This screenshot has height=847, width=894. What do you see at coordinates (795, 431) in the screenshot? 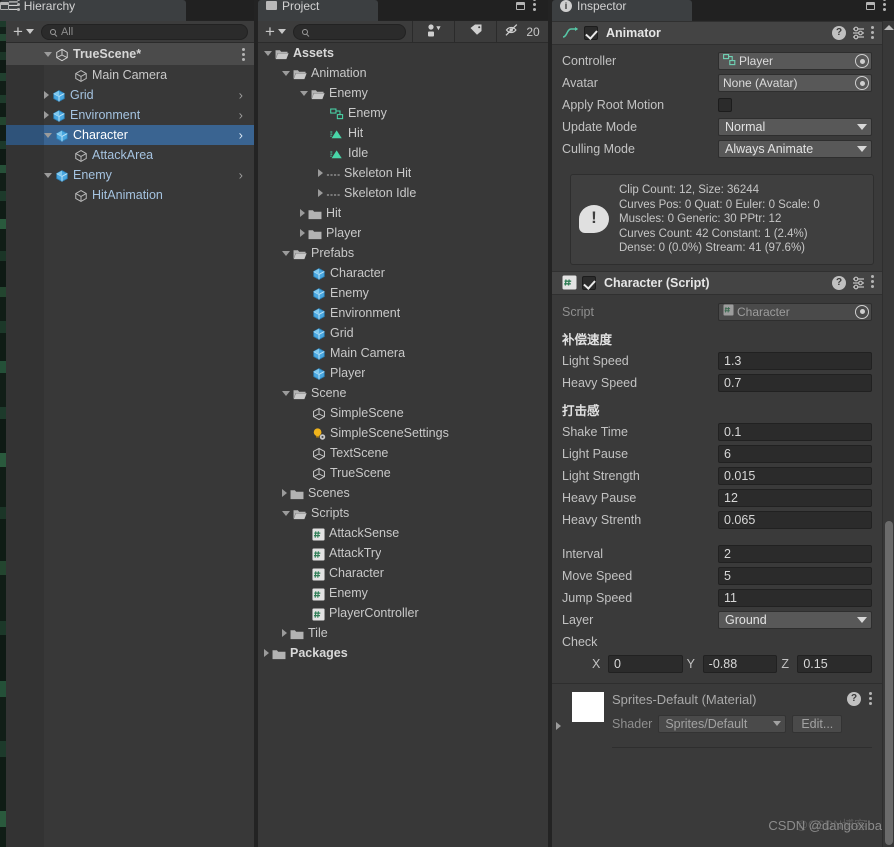
I see `field-input-shake-time: 0.1` at bounding box center [795, 431].